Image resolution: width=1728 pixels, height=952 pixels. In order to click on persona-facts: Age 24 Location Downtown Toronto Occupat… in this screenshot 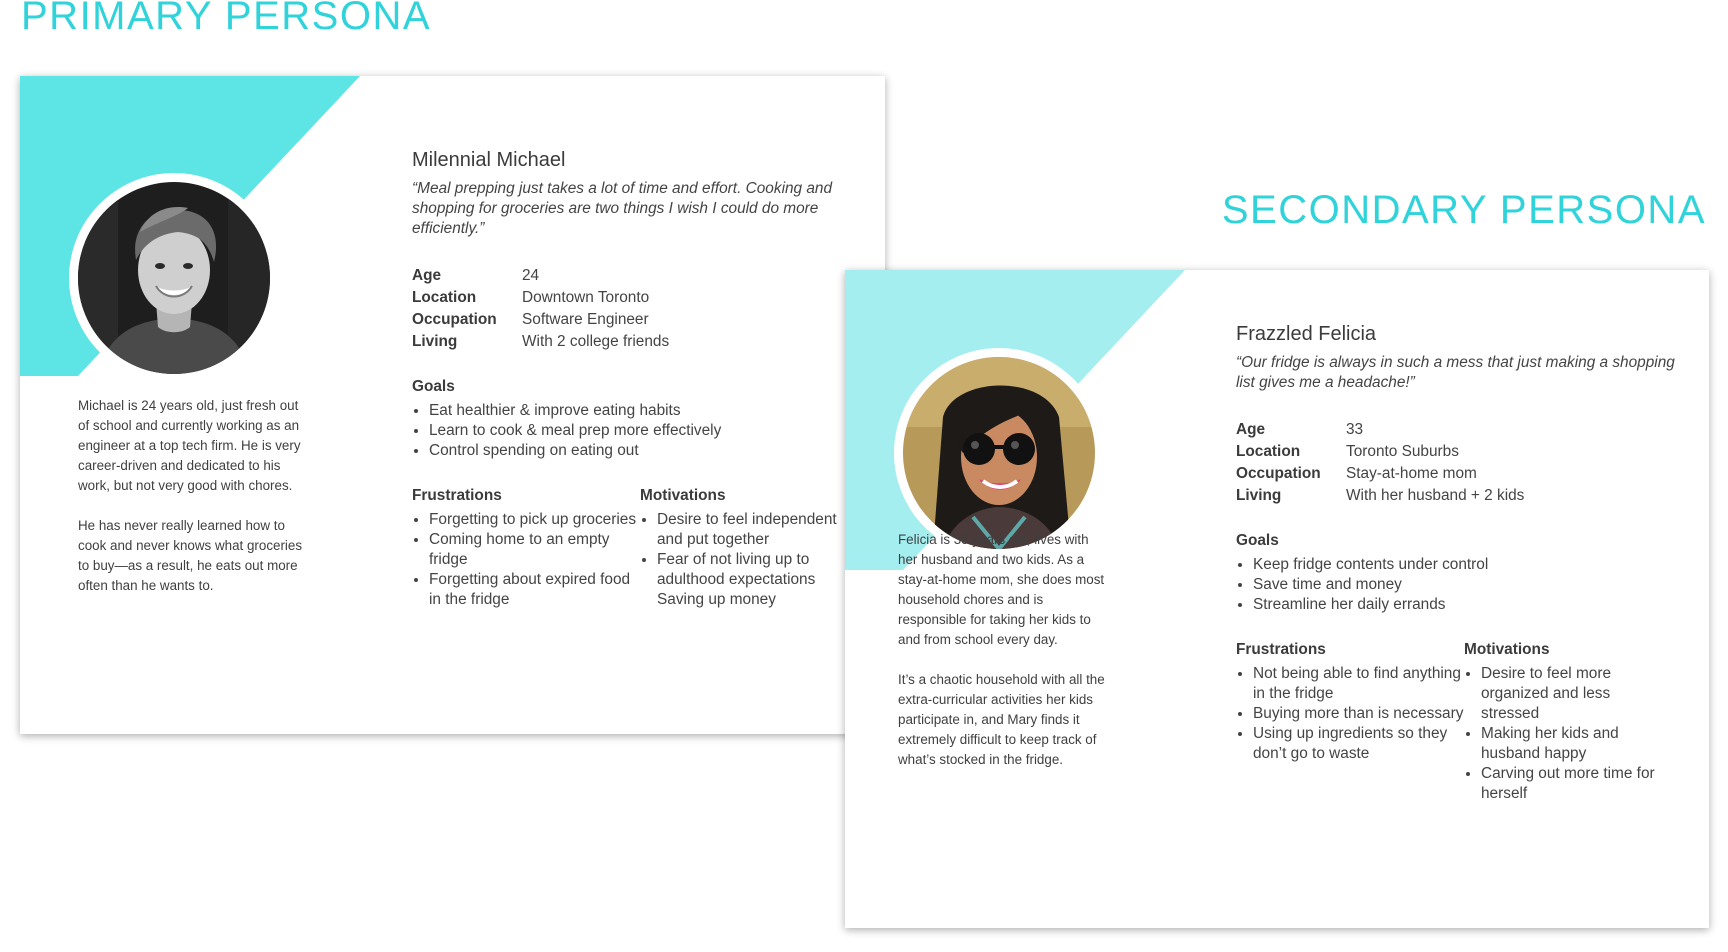, I will do `click(632, 309)`.